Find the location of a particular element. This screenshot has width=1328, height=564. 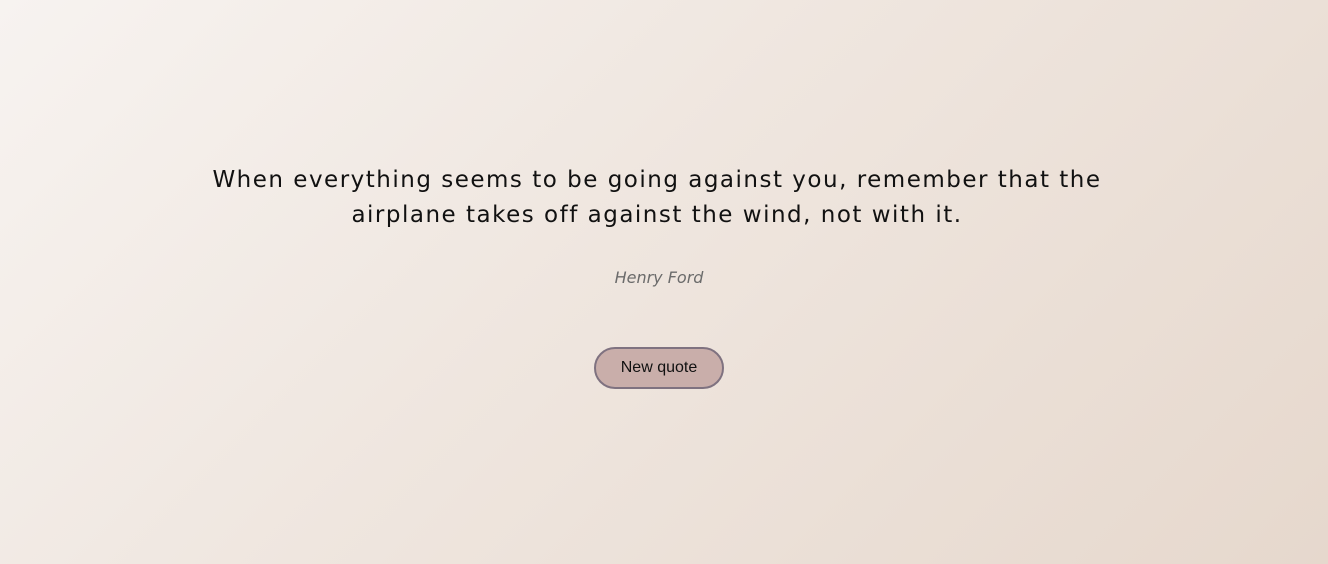

new-quote-button: New quote is located at coordinates (659, 368).